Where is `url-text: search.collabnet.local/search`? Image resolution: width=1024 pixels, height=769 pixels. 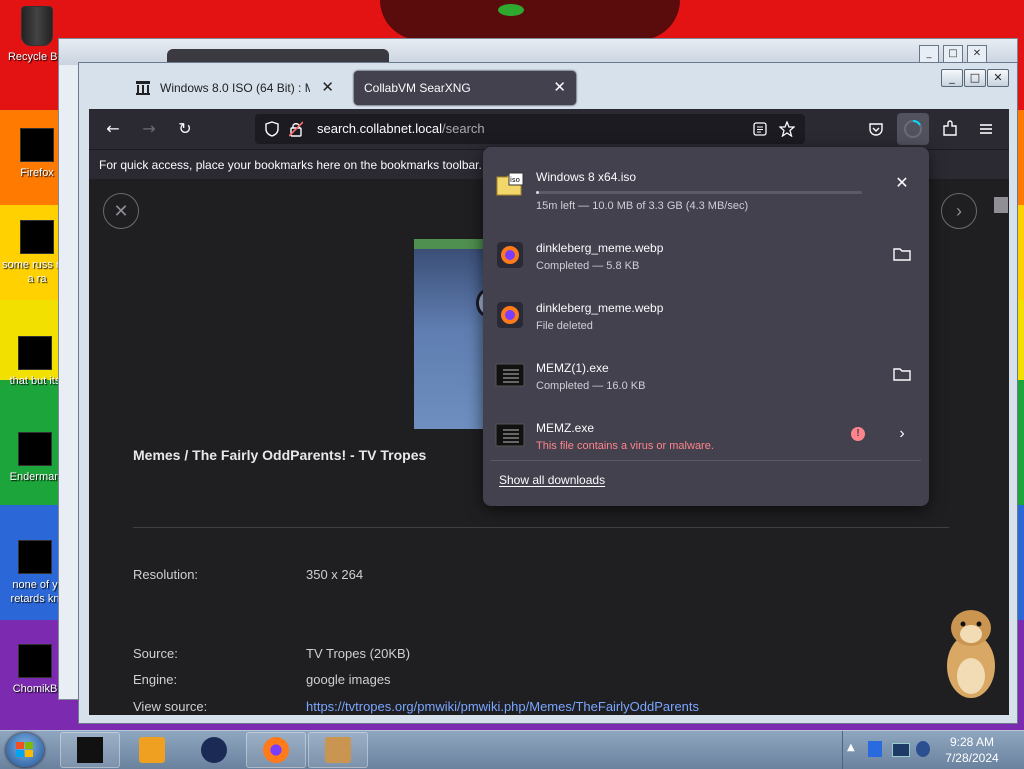 url-text: search.collabnet.local/search is located at coordinates (401, 129).